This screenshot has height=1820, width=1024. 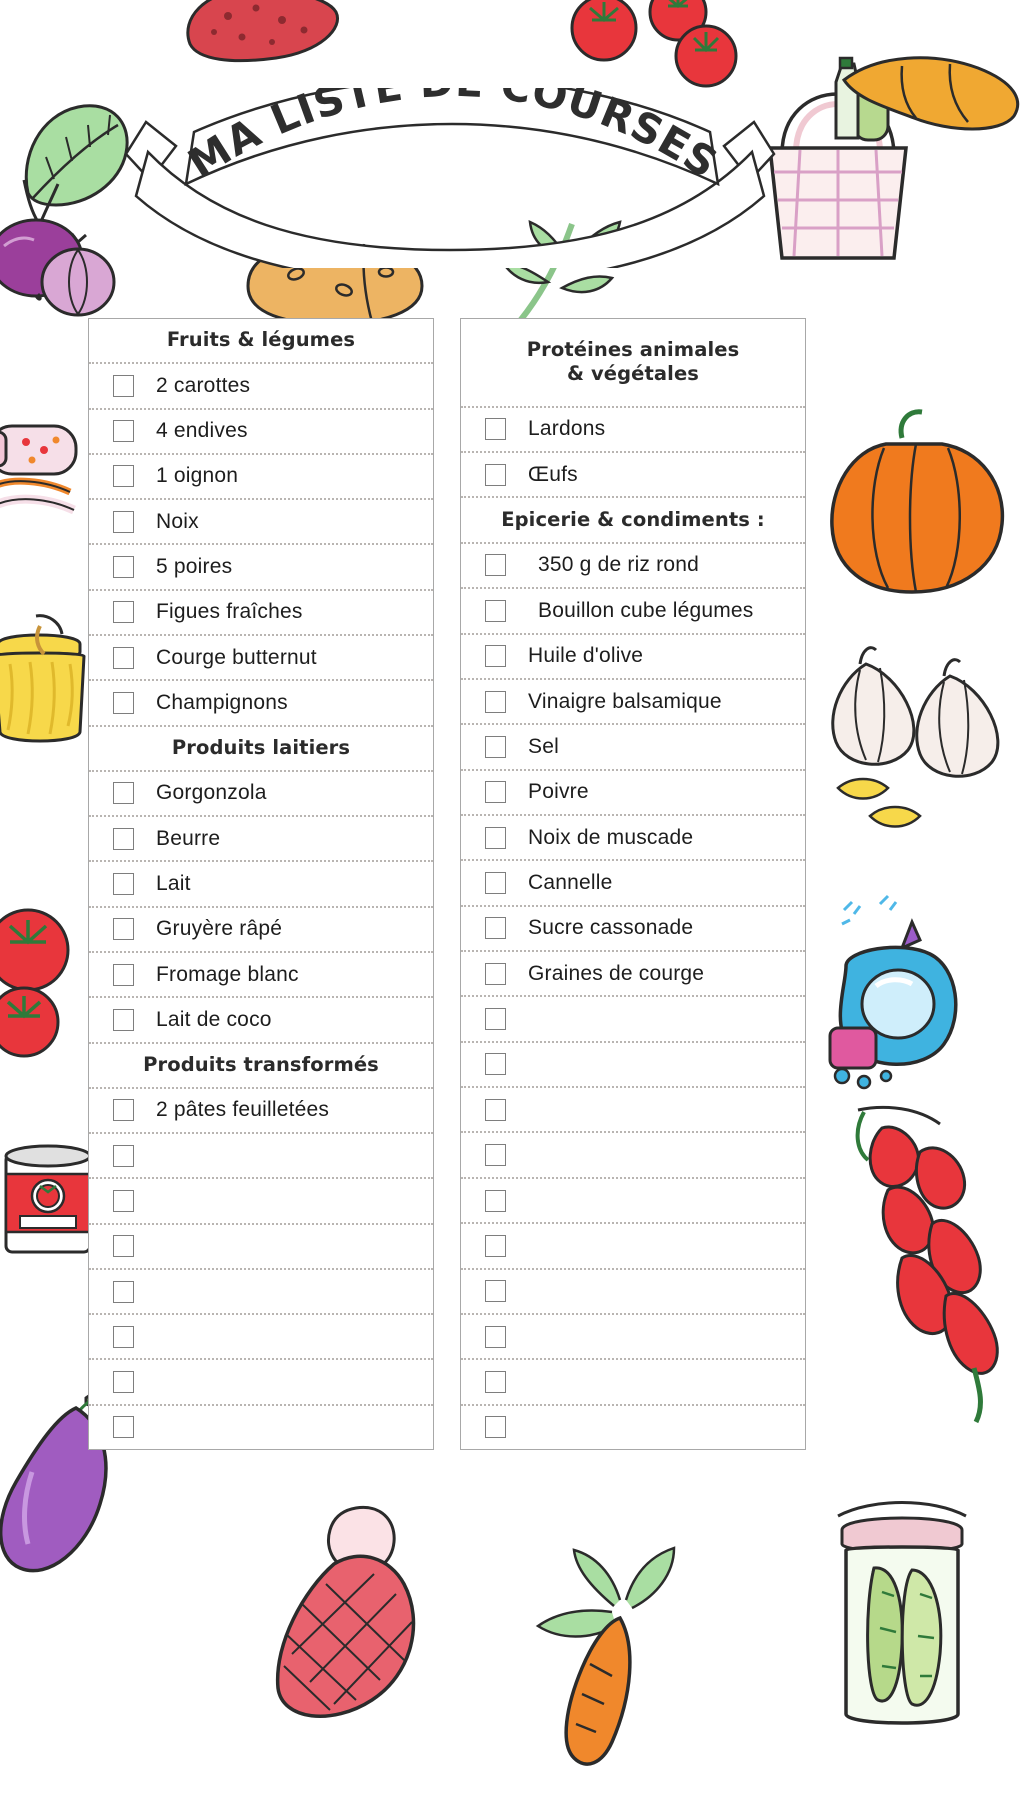 What do you see at coordinates (611, 928) in the screenshot?
I see `list-item-label: Sucre cassonade` at bounding box center [611, 928].